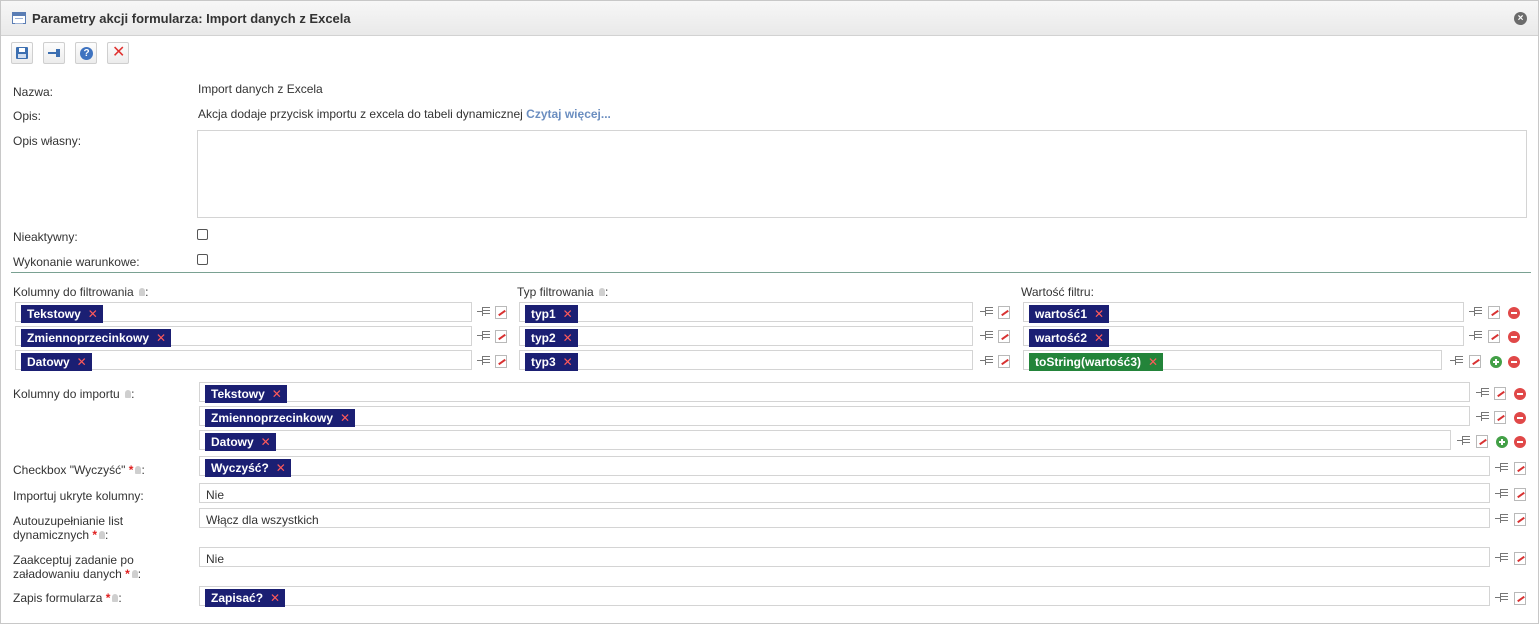 This screenshot has width=1539, height=624. What do you see at coordinates (746, 312) in the screenshot?
I see `filter-type-field-1: typ1 ✕` at bounding box center [746, 312].